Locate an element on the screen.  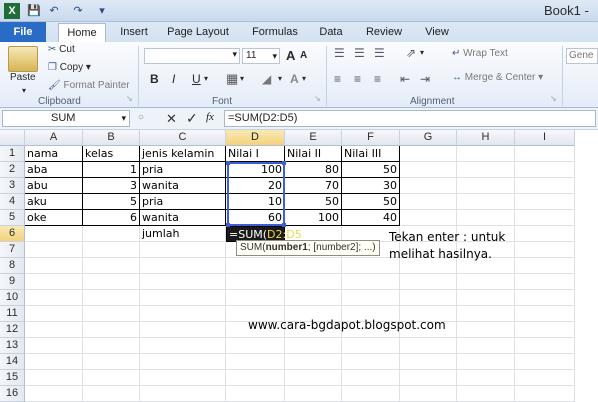
row-header-5: 5 is located at coordinates (12, 218).